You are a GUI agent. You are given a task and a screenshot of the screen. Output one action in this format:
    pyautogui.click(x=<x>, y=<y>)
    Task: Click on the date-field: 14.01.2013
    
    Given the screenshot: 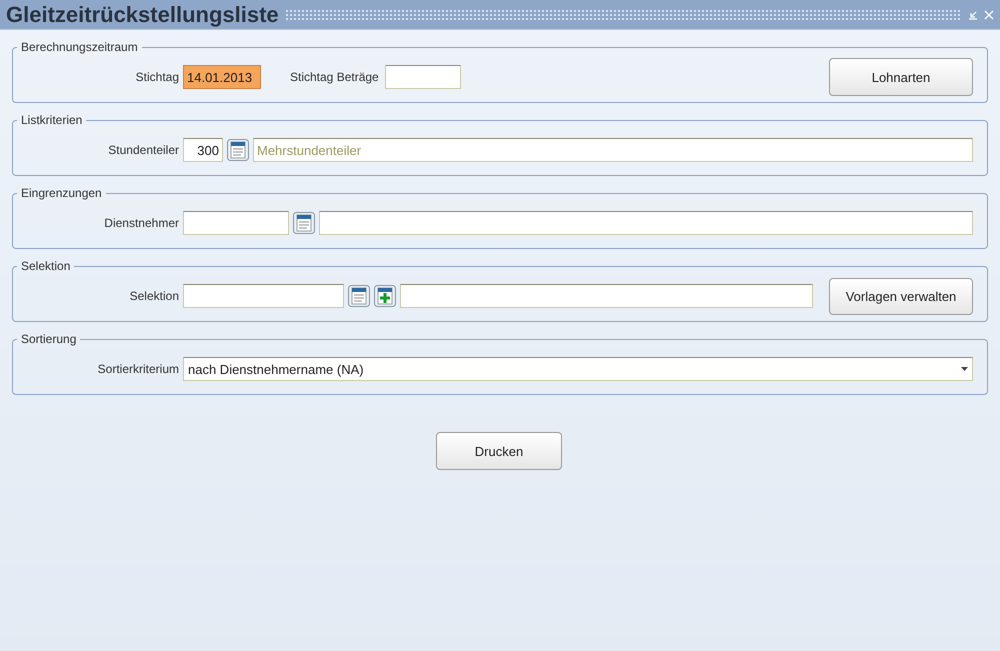 What is the action you would take?
    pyautogui.click(x=222, y=77)
    